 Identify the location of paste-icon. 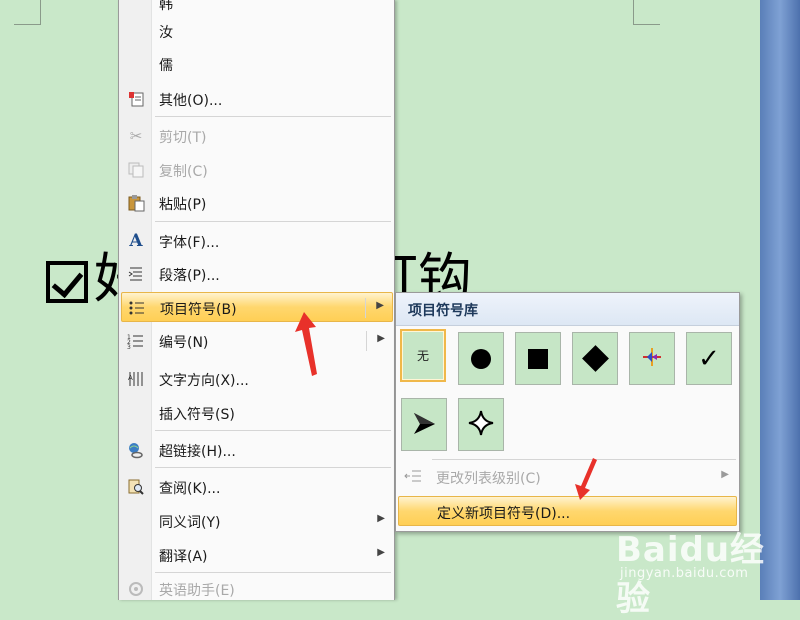
(136, 203).